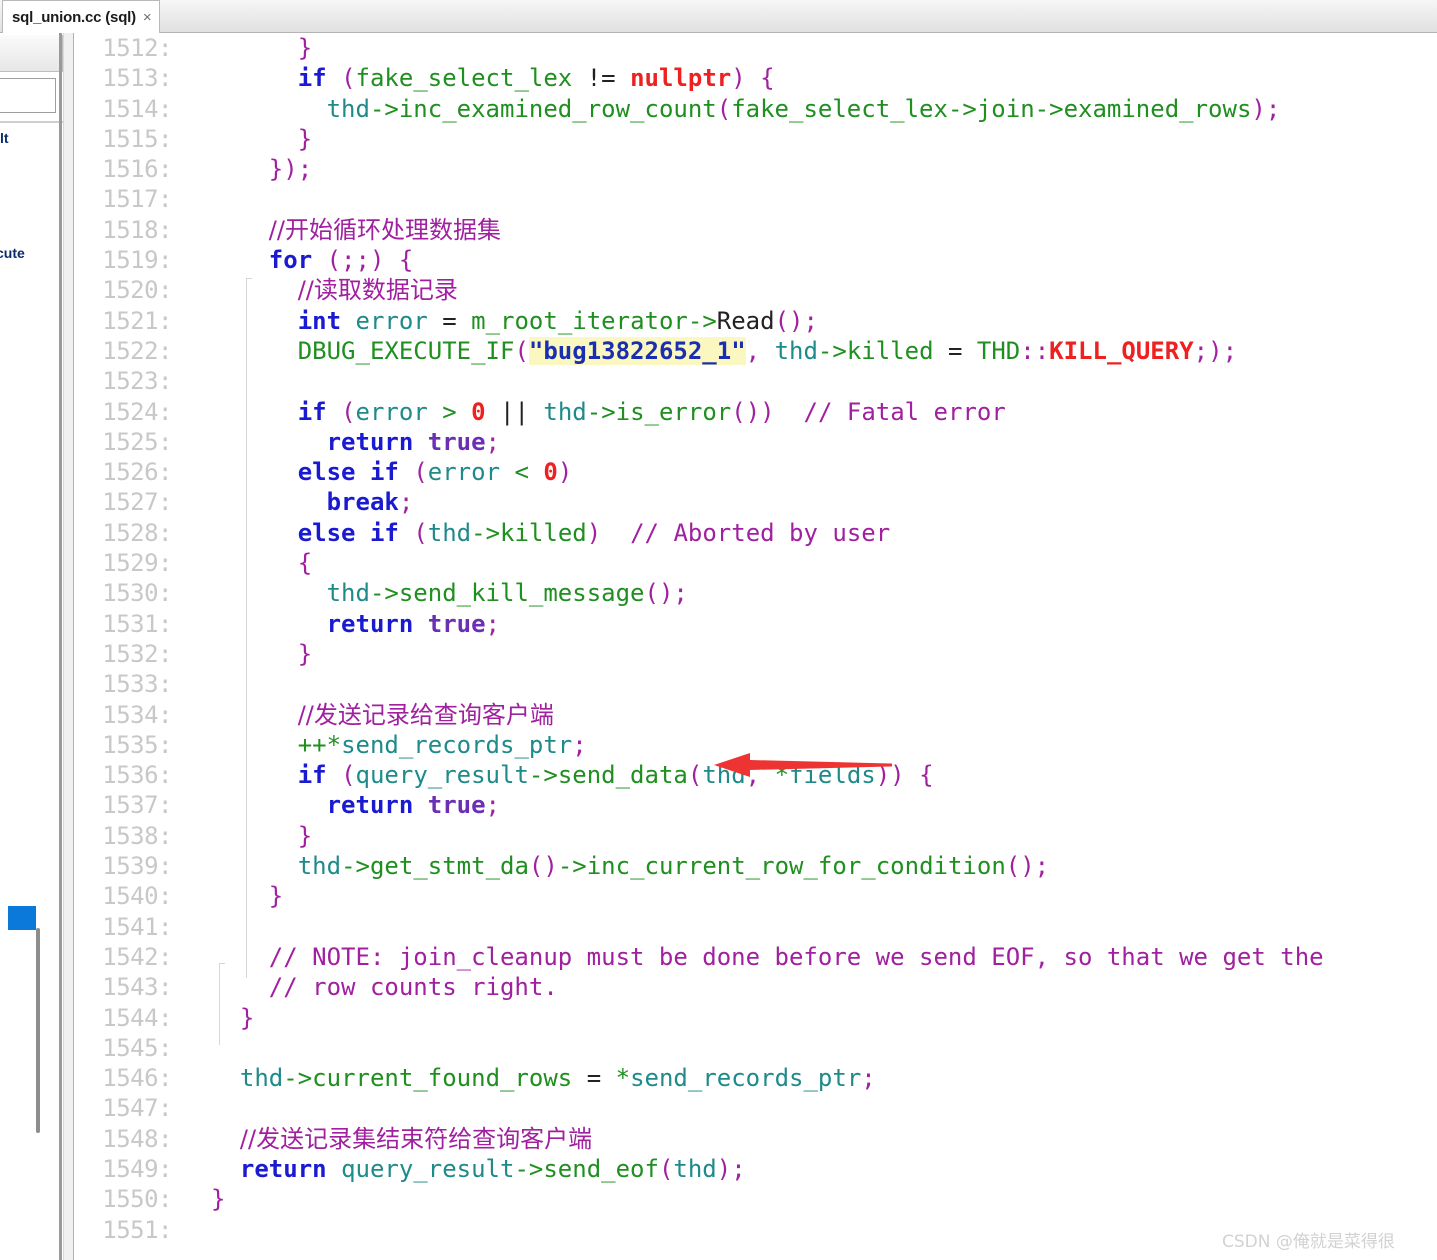  What do you see at coordinates (755, 1048) in the screenshot?
I see `code-line: 1545:` at bounding box center [755, 1048].